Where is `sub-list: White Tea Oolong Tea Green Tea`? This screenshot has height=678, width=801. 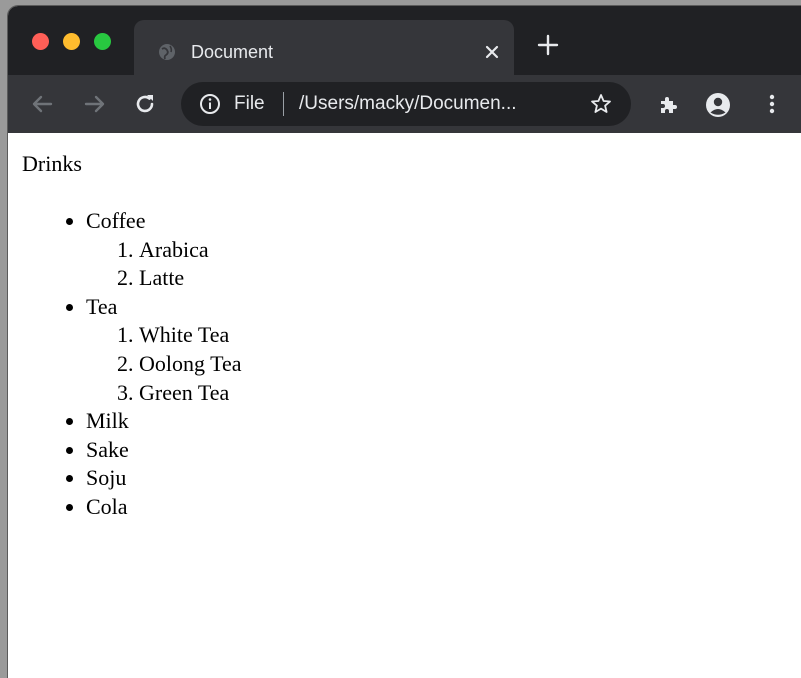 sub-list: White Tea Oolong Tea Green Tea is located at coordinates (164, 364).